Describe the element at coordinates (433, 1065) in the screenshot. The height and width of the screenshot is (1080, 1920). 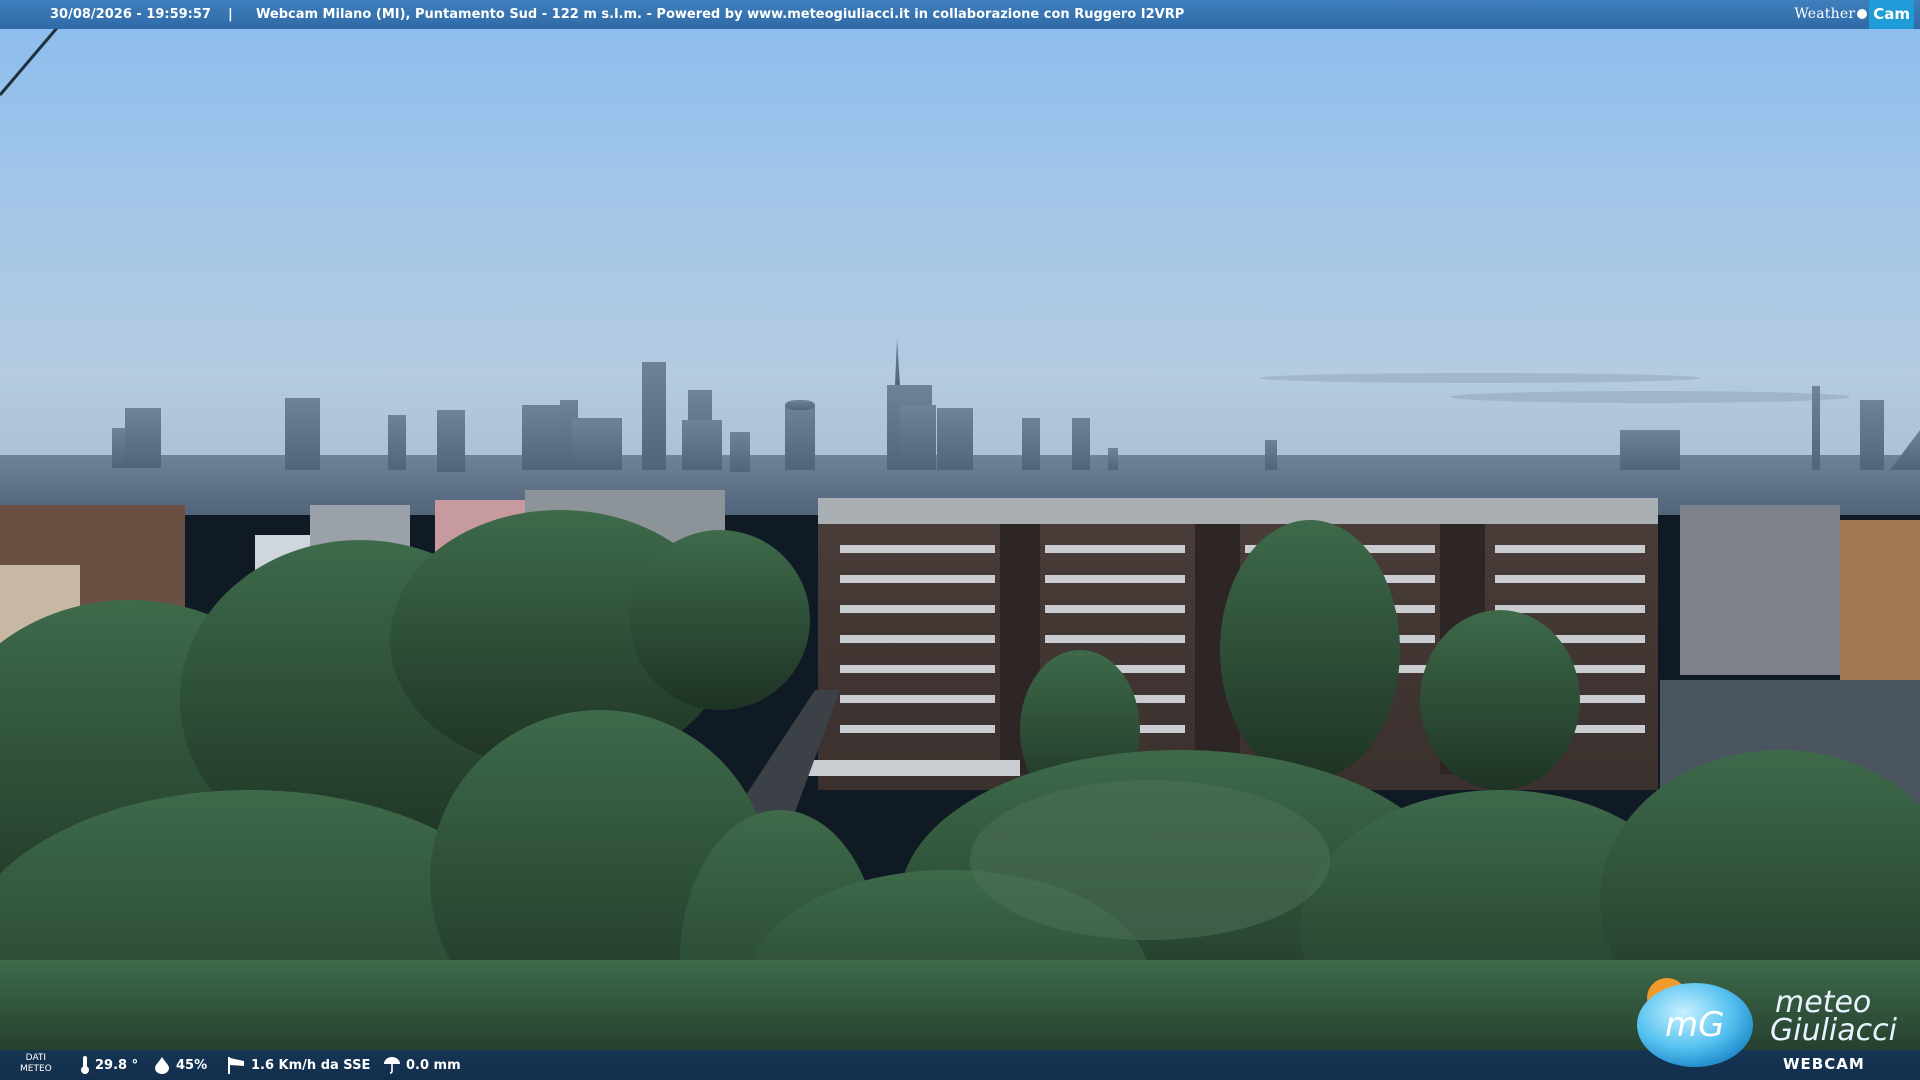
I see `rain-value: 0.0 mm` at that location.